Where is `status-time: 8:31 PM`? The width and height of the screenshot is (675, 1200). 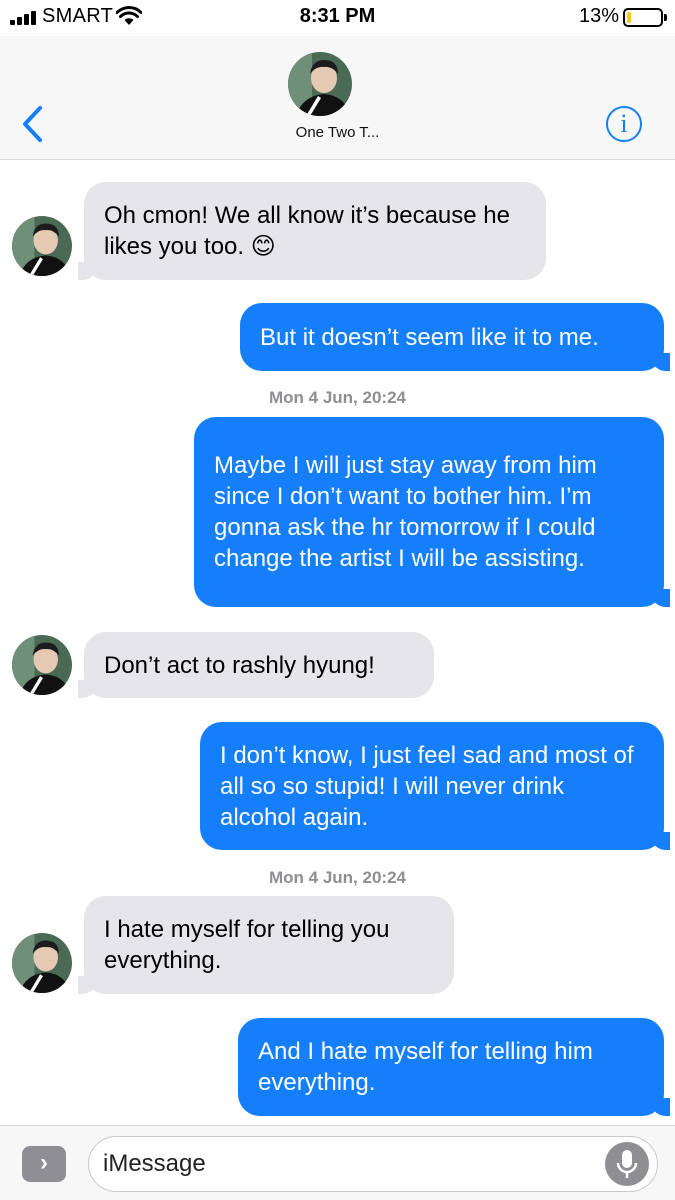
status-time: 8:31 PM is located at coordinates (337, 16).